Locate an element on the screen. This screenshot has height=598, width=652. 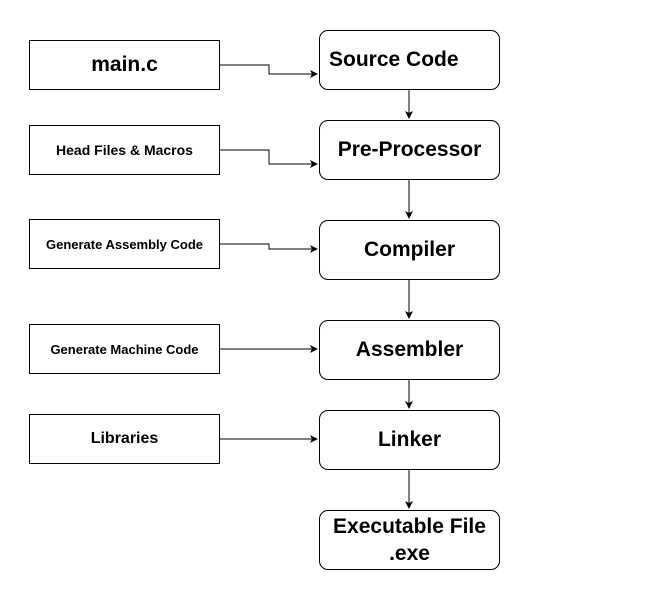
input-libraries: Libraries is located at coordinates (124, 439).